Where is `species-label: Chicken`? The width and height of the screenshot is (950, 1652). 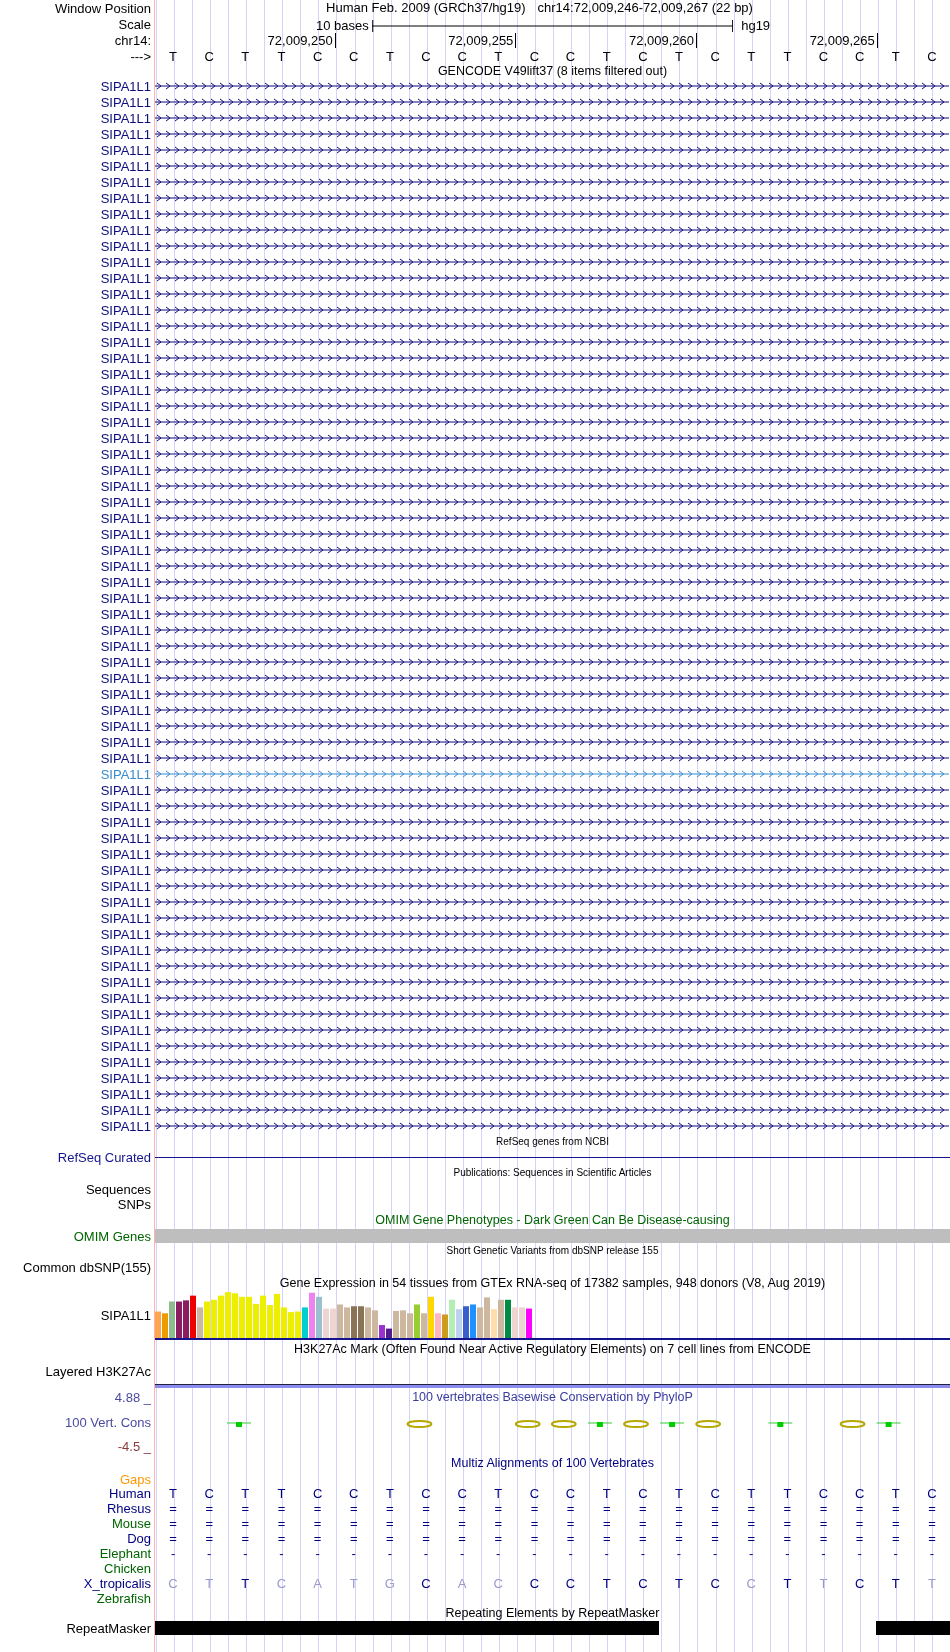 species-label: Chicken is located at coordinates (127, 1568).